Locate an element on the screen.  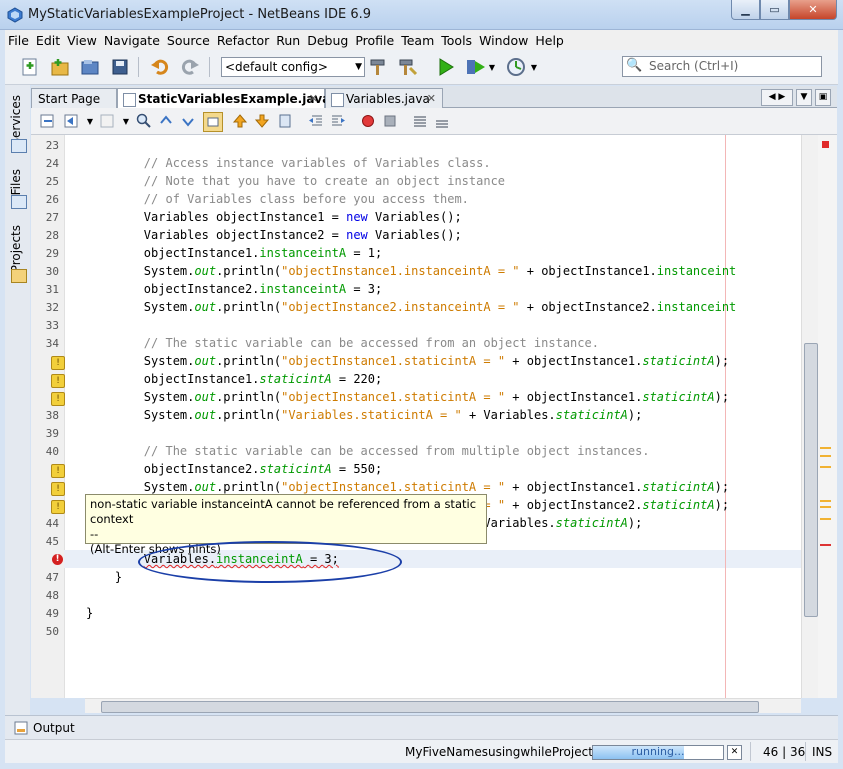
horizontal-scrollbar is located at coordinates (443, 705).